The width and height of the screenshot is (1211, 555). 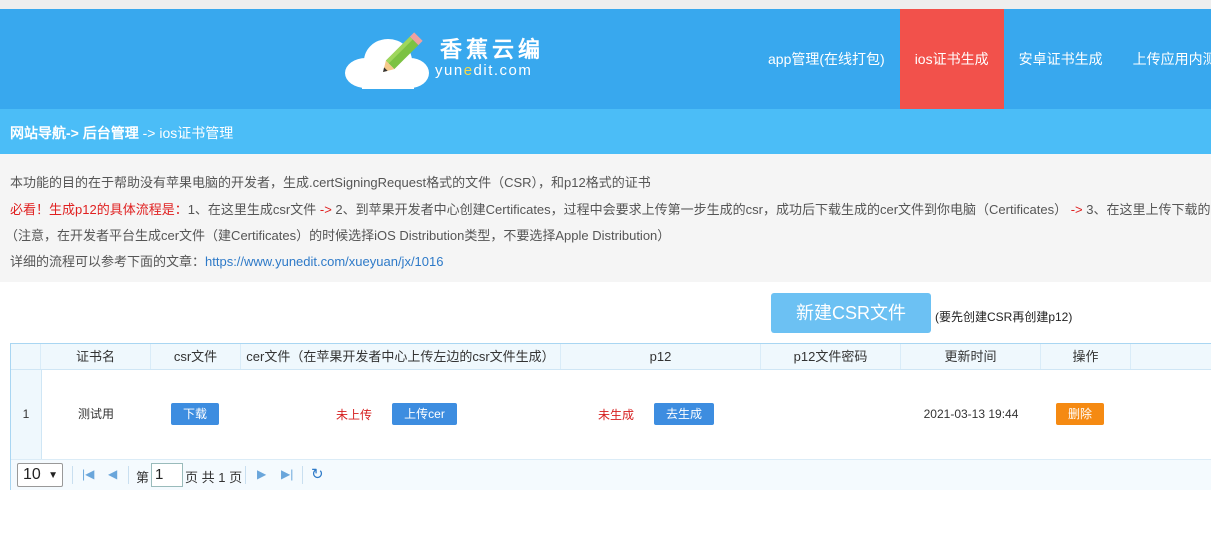 I want to click on page-number-input: 1, so click(x=167, y=475).